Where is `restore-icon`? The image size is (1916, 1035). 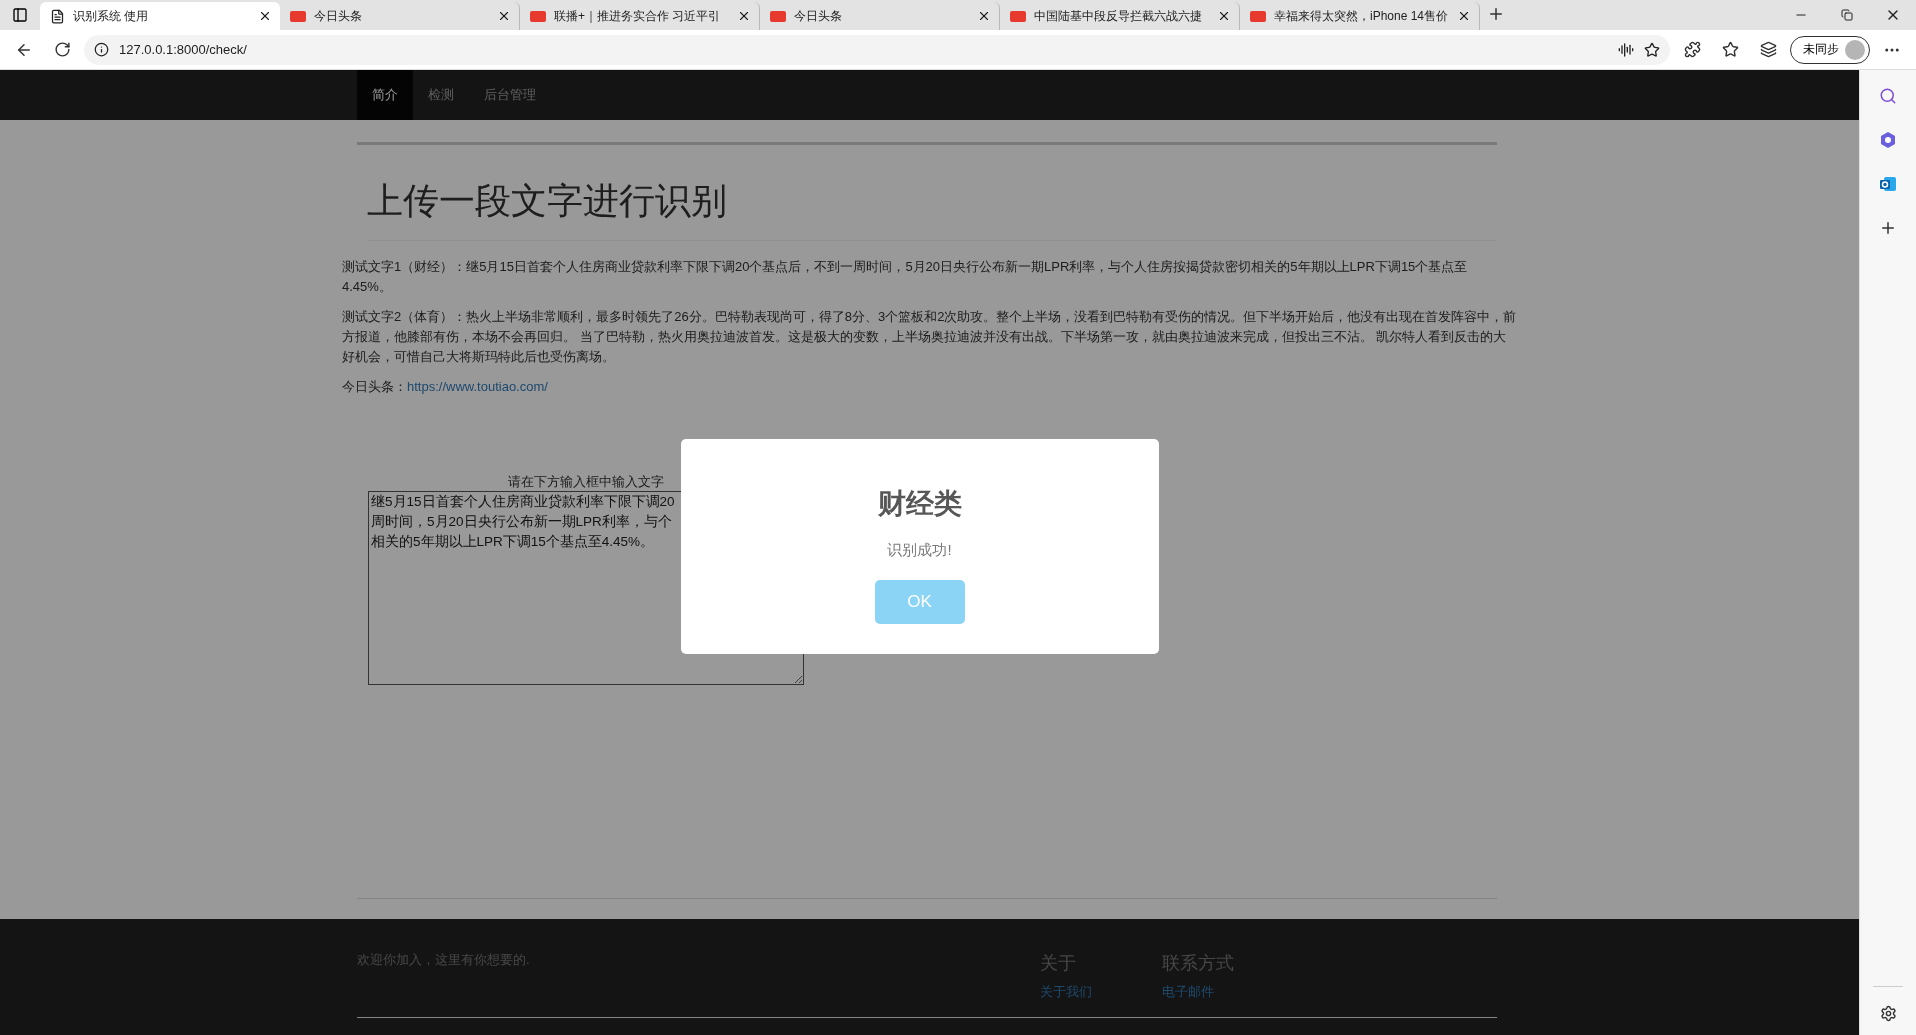
restore-icon is located at coordinates (1847, 15).